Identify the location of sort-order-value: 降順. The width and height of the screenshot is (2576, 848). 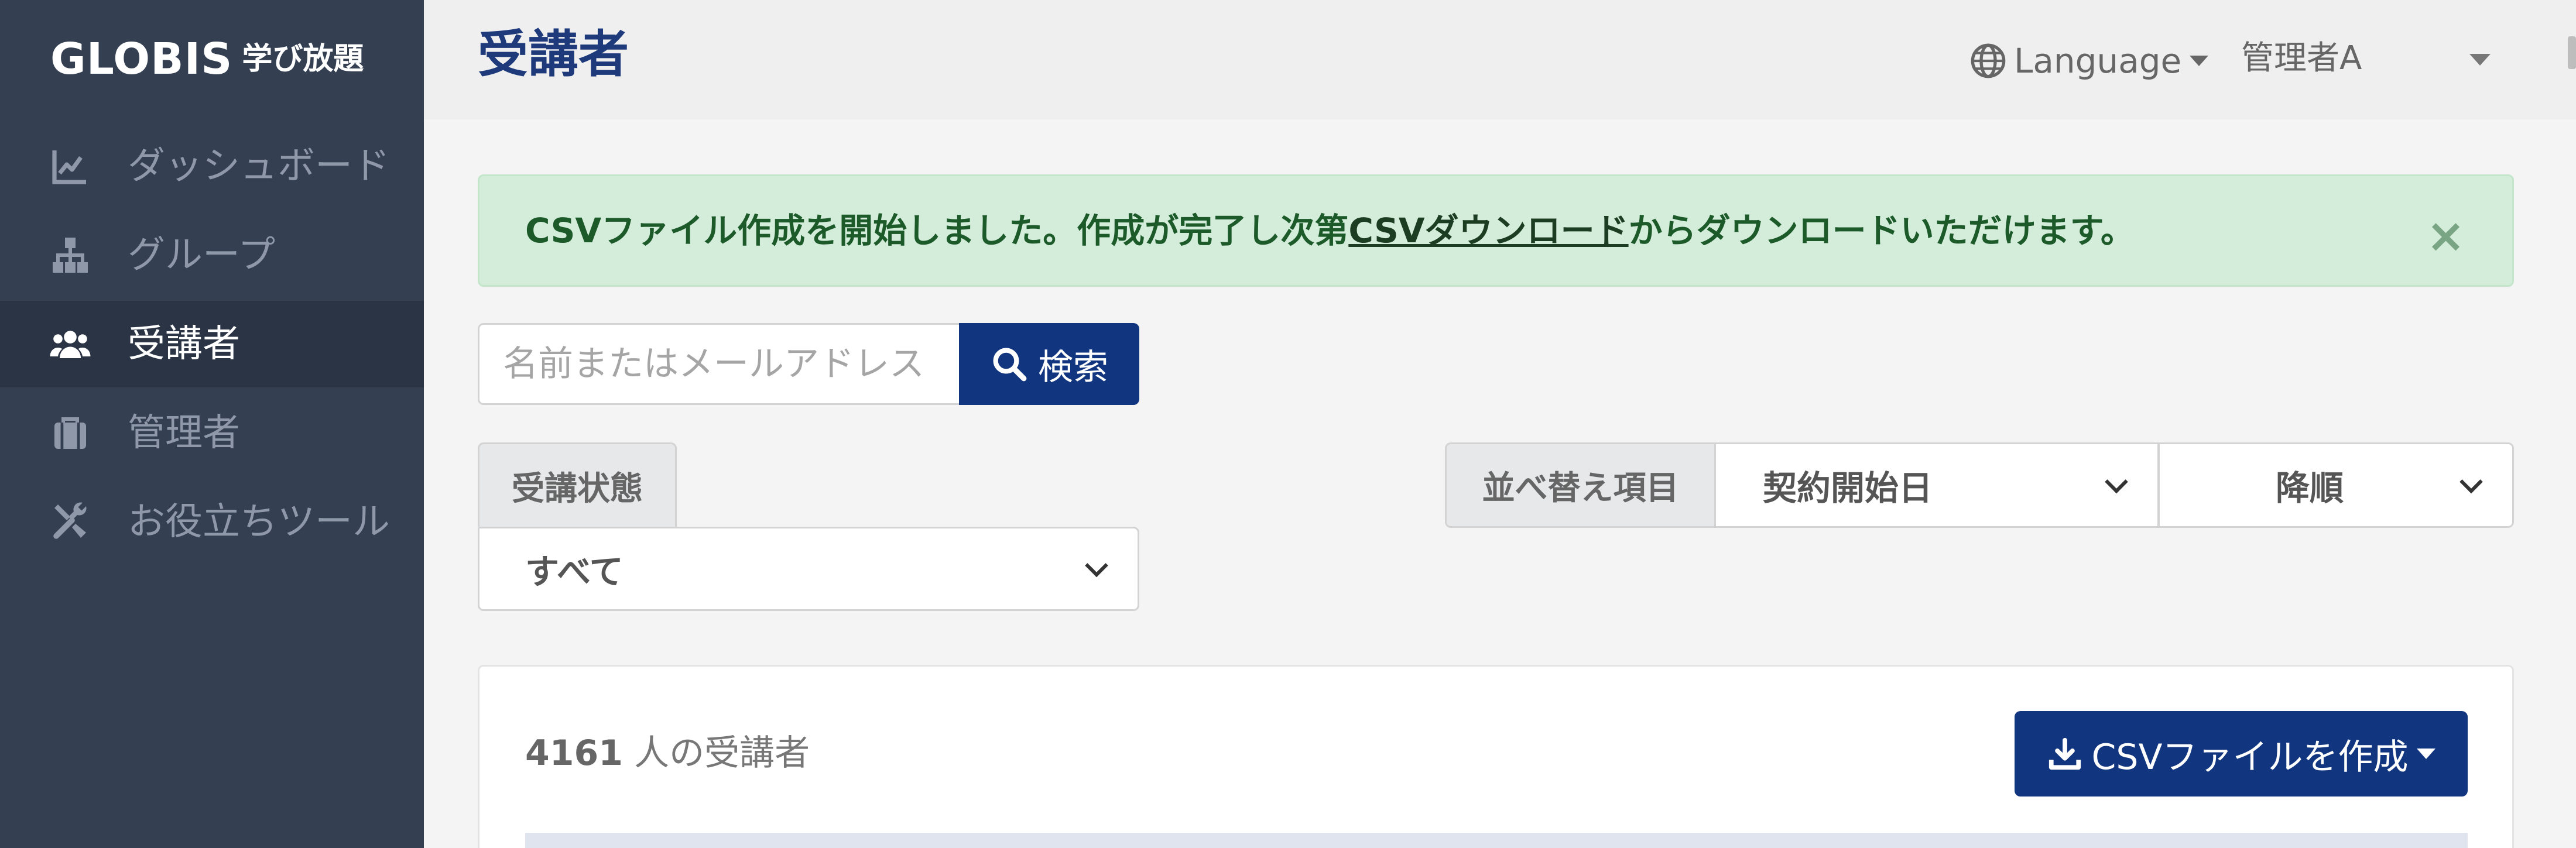
(2309, 488).